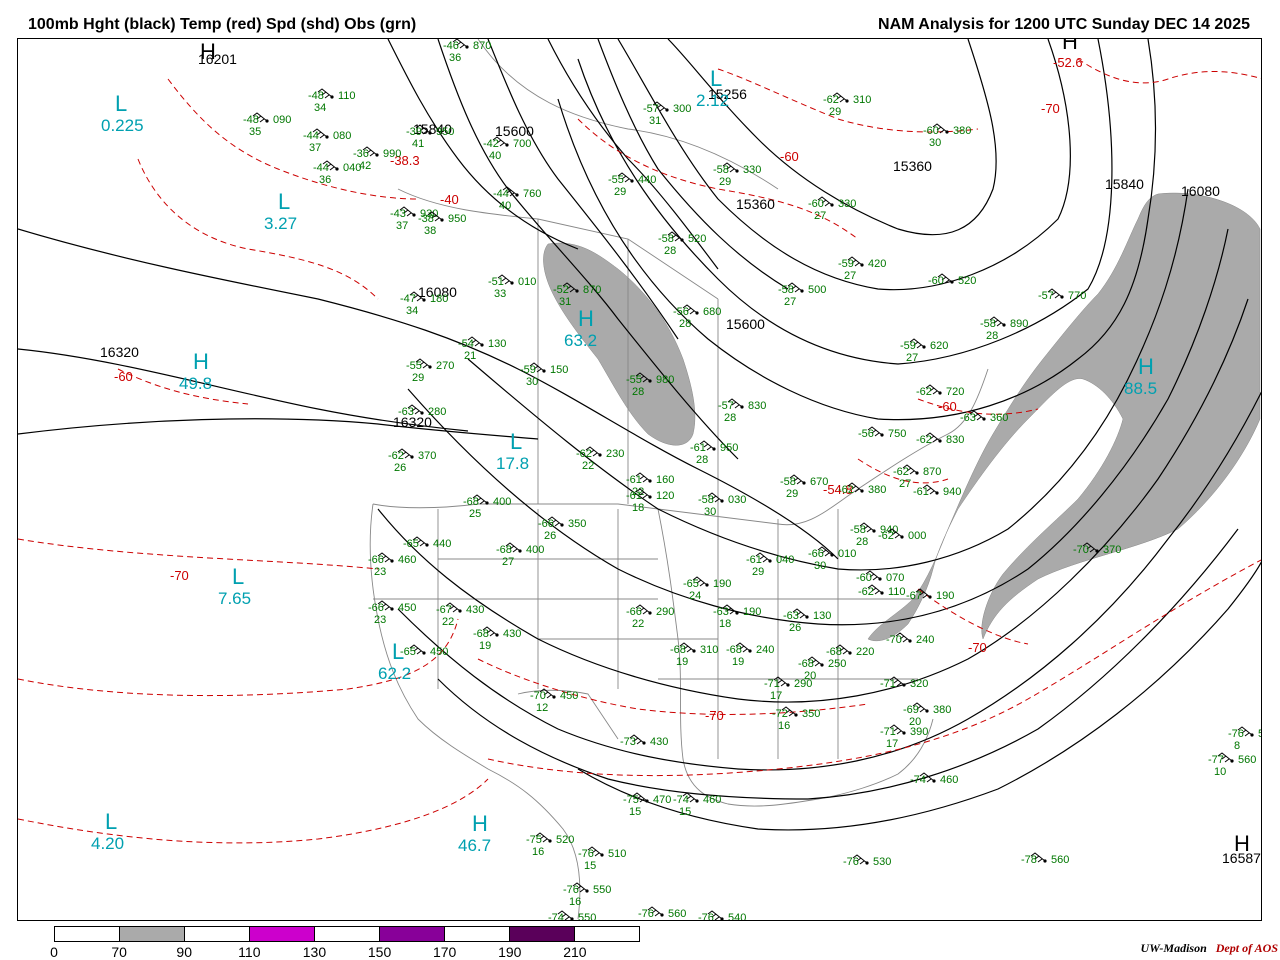 The height and width of the screenshot is (960, 1280). Describe the element at coordinates (445, 132) in the screenshot. I see `station-height: 950` at that location.